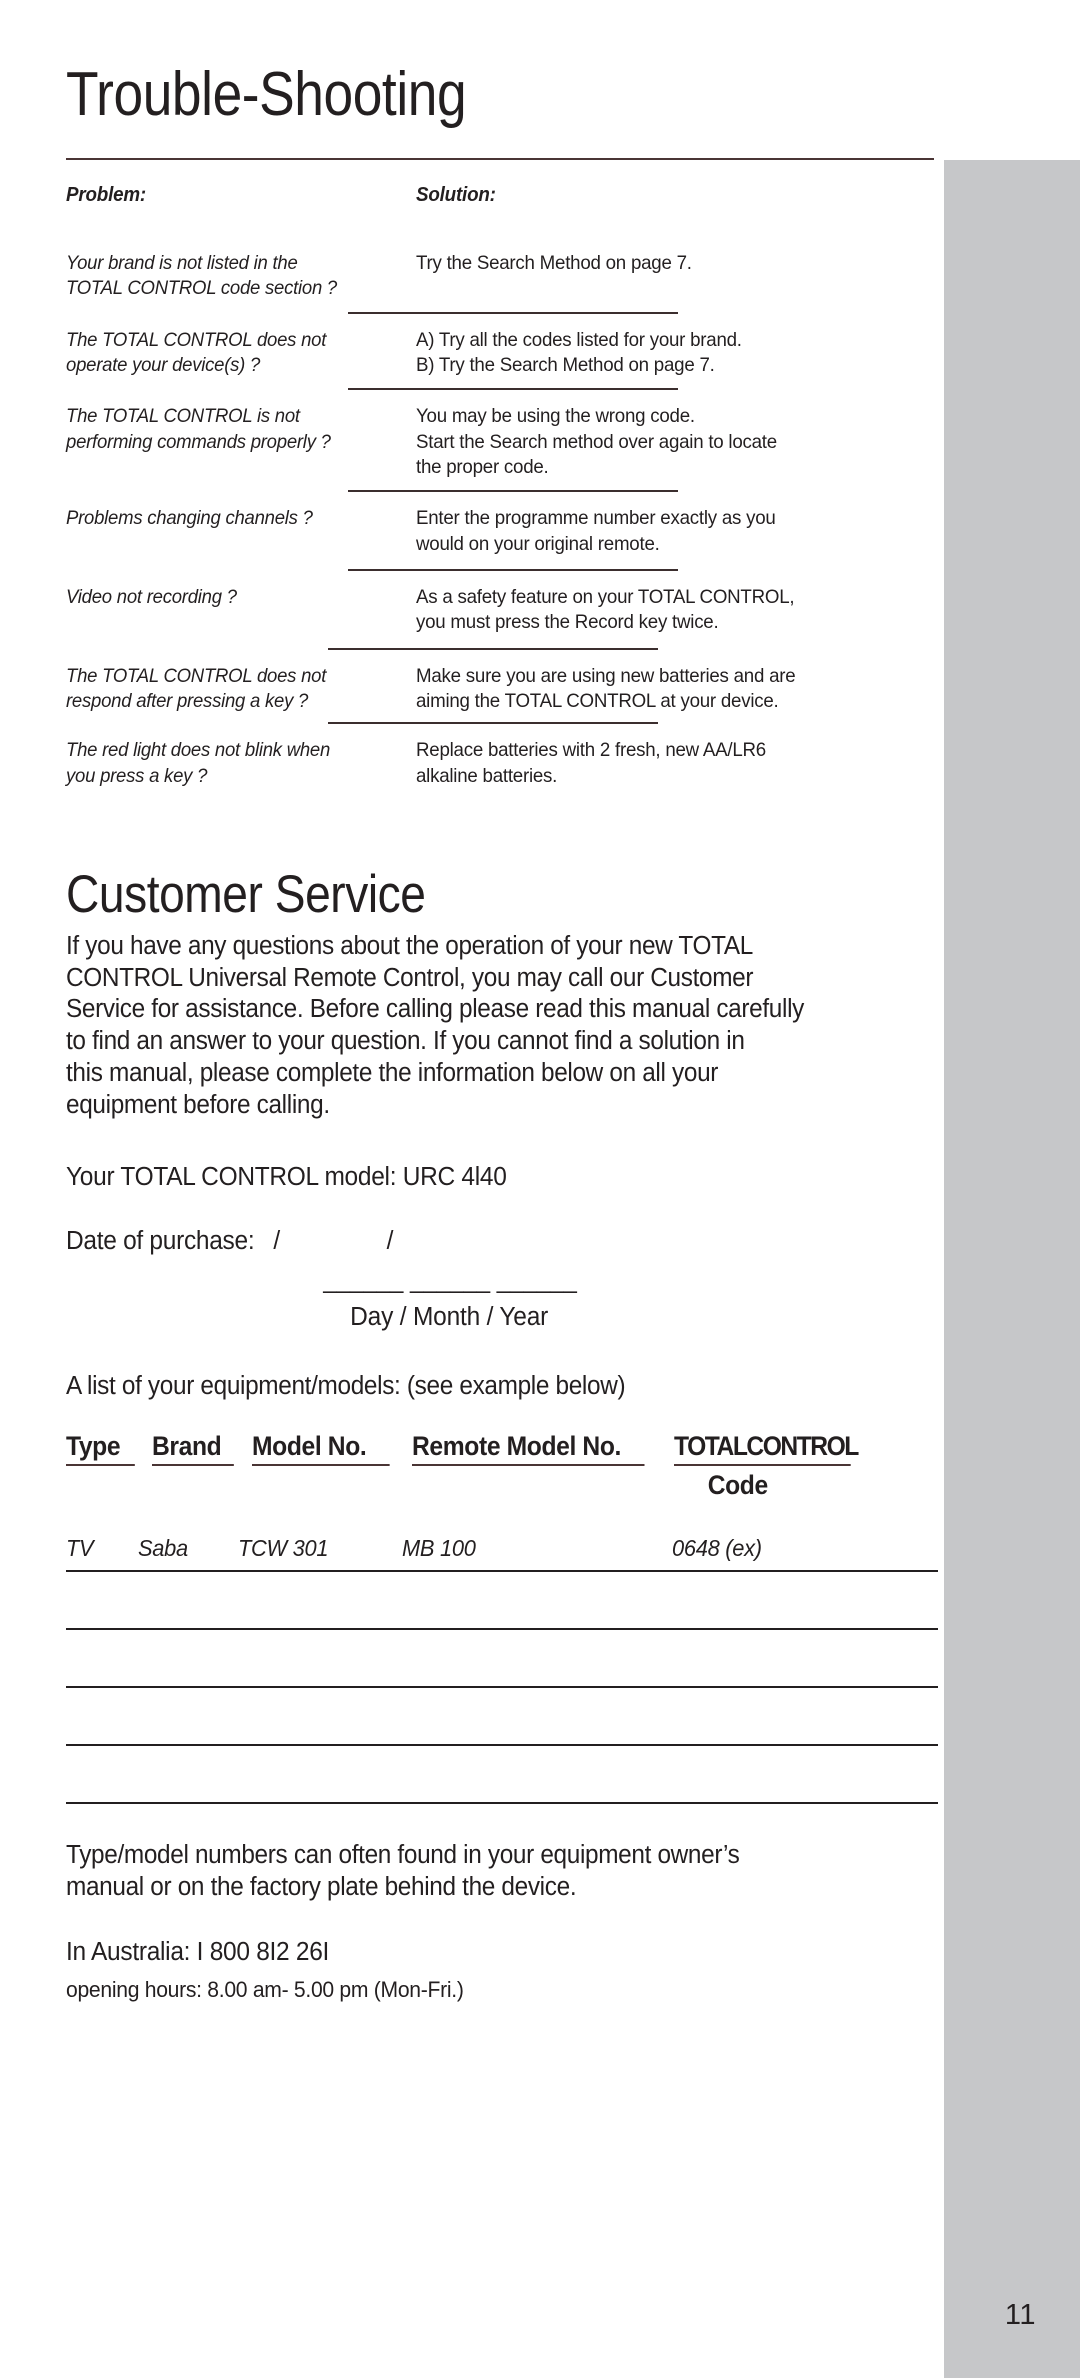 Image resolution: width=1080 pixels, height=2378 pixels. What do you see at coordinates (567, 622) in the screenshot?
I see `solution-line: you must press the Record key twice.` at bounding box center [567, 622].